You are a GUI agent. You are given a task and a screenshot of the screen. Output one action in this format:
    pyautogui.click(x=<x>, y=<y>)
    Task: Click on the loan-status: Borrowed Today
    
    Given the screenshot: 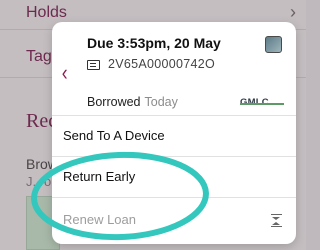 What is the action you would take?
    pyautogui.click(x=132, y=102)
    